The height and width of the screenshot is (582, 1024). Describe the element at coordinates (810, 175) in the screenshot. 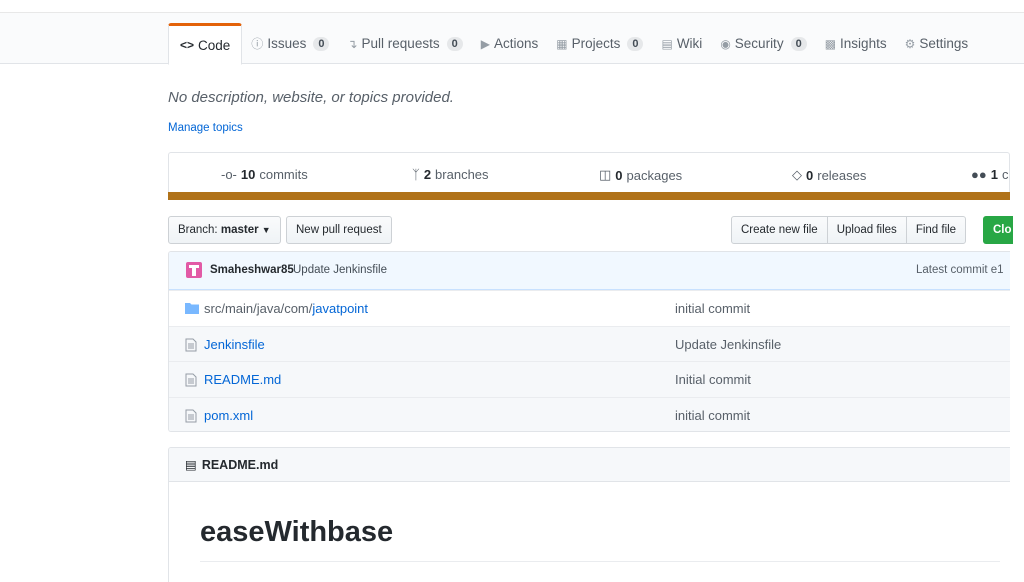

I see `releases-count: 0` at that location.